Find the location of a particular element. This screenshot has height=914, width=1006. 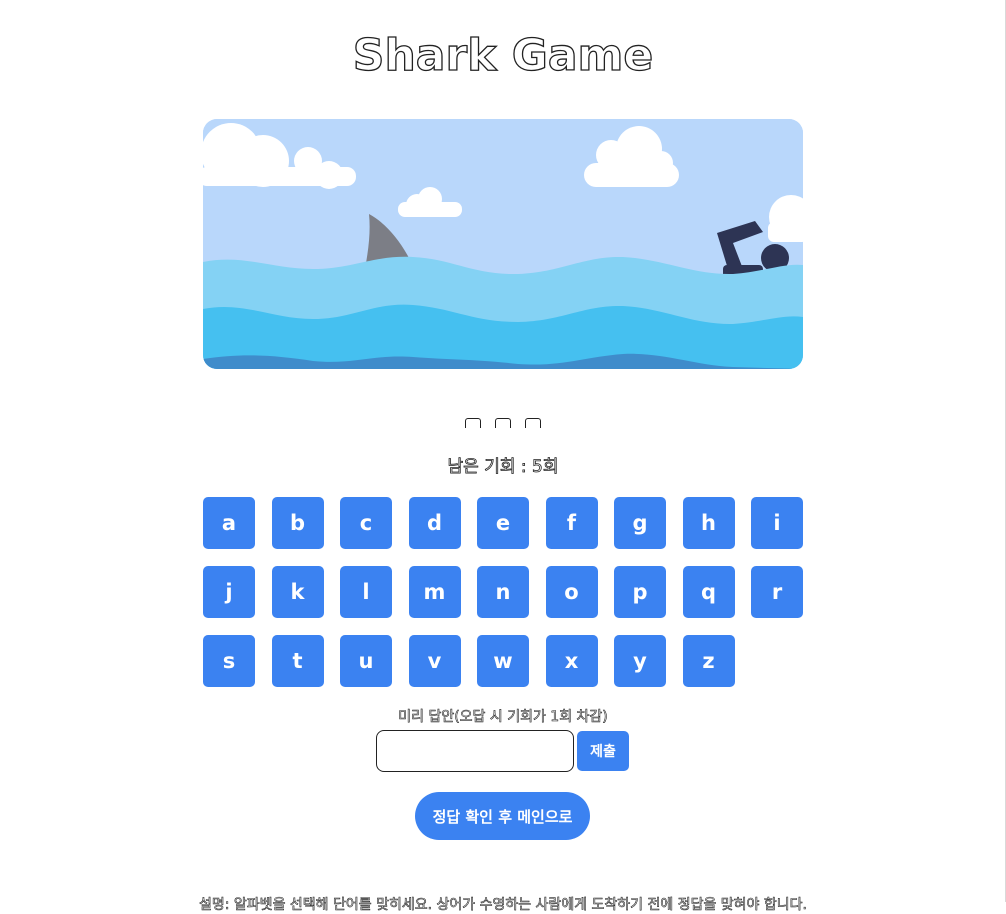

key-j: j is located at coordinates (229, 592).